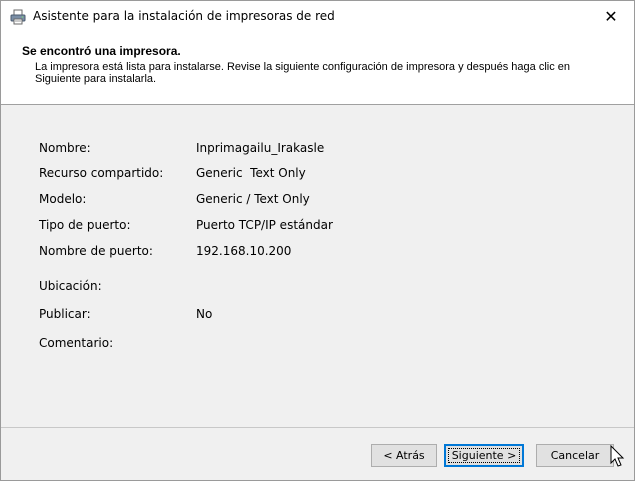 The image size is (635, 481). I want to click on detail-label: Nombre:, so click(65, 148).